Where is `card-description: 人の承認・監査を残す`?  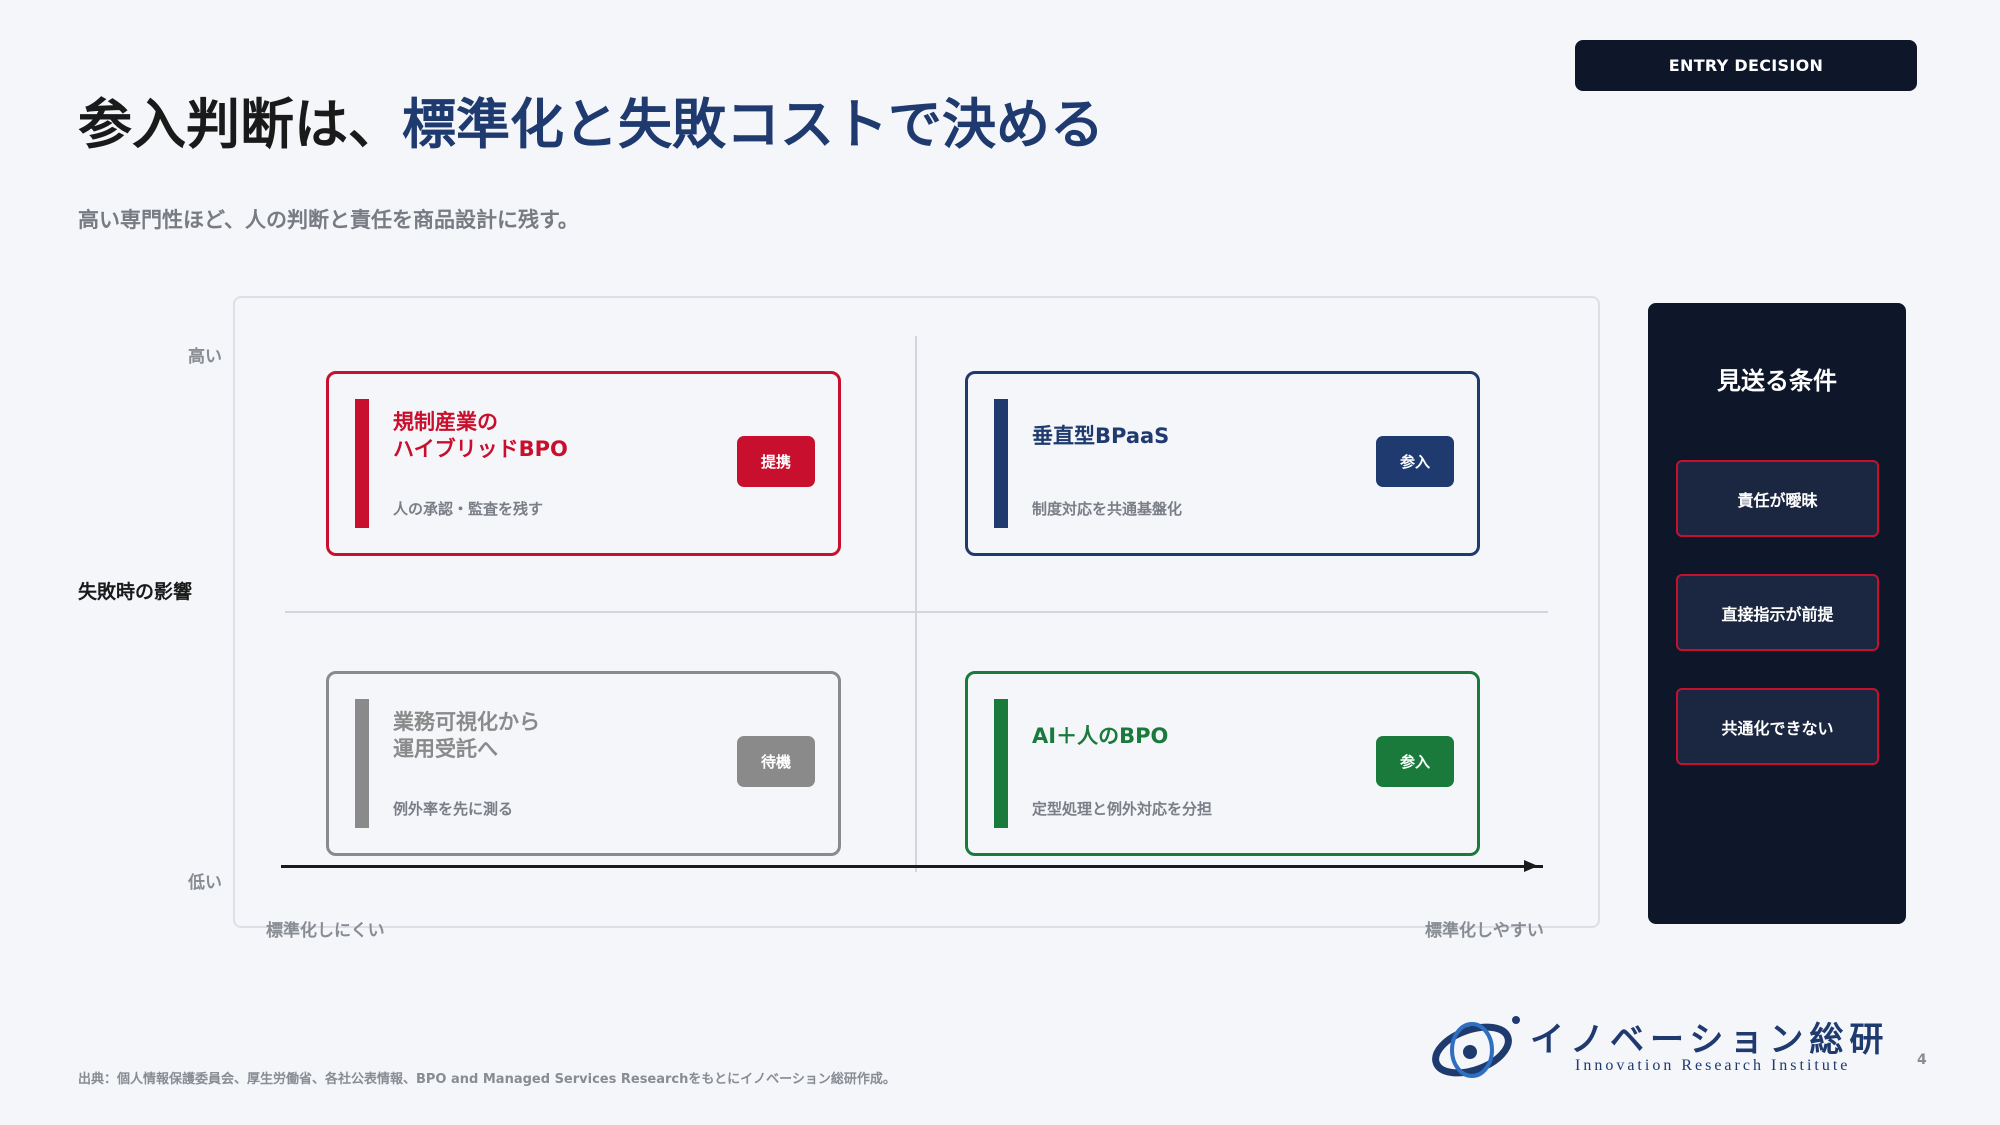 card-description: 人の承認・監査を残す is located at coordinates (468, 509).